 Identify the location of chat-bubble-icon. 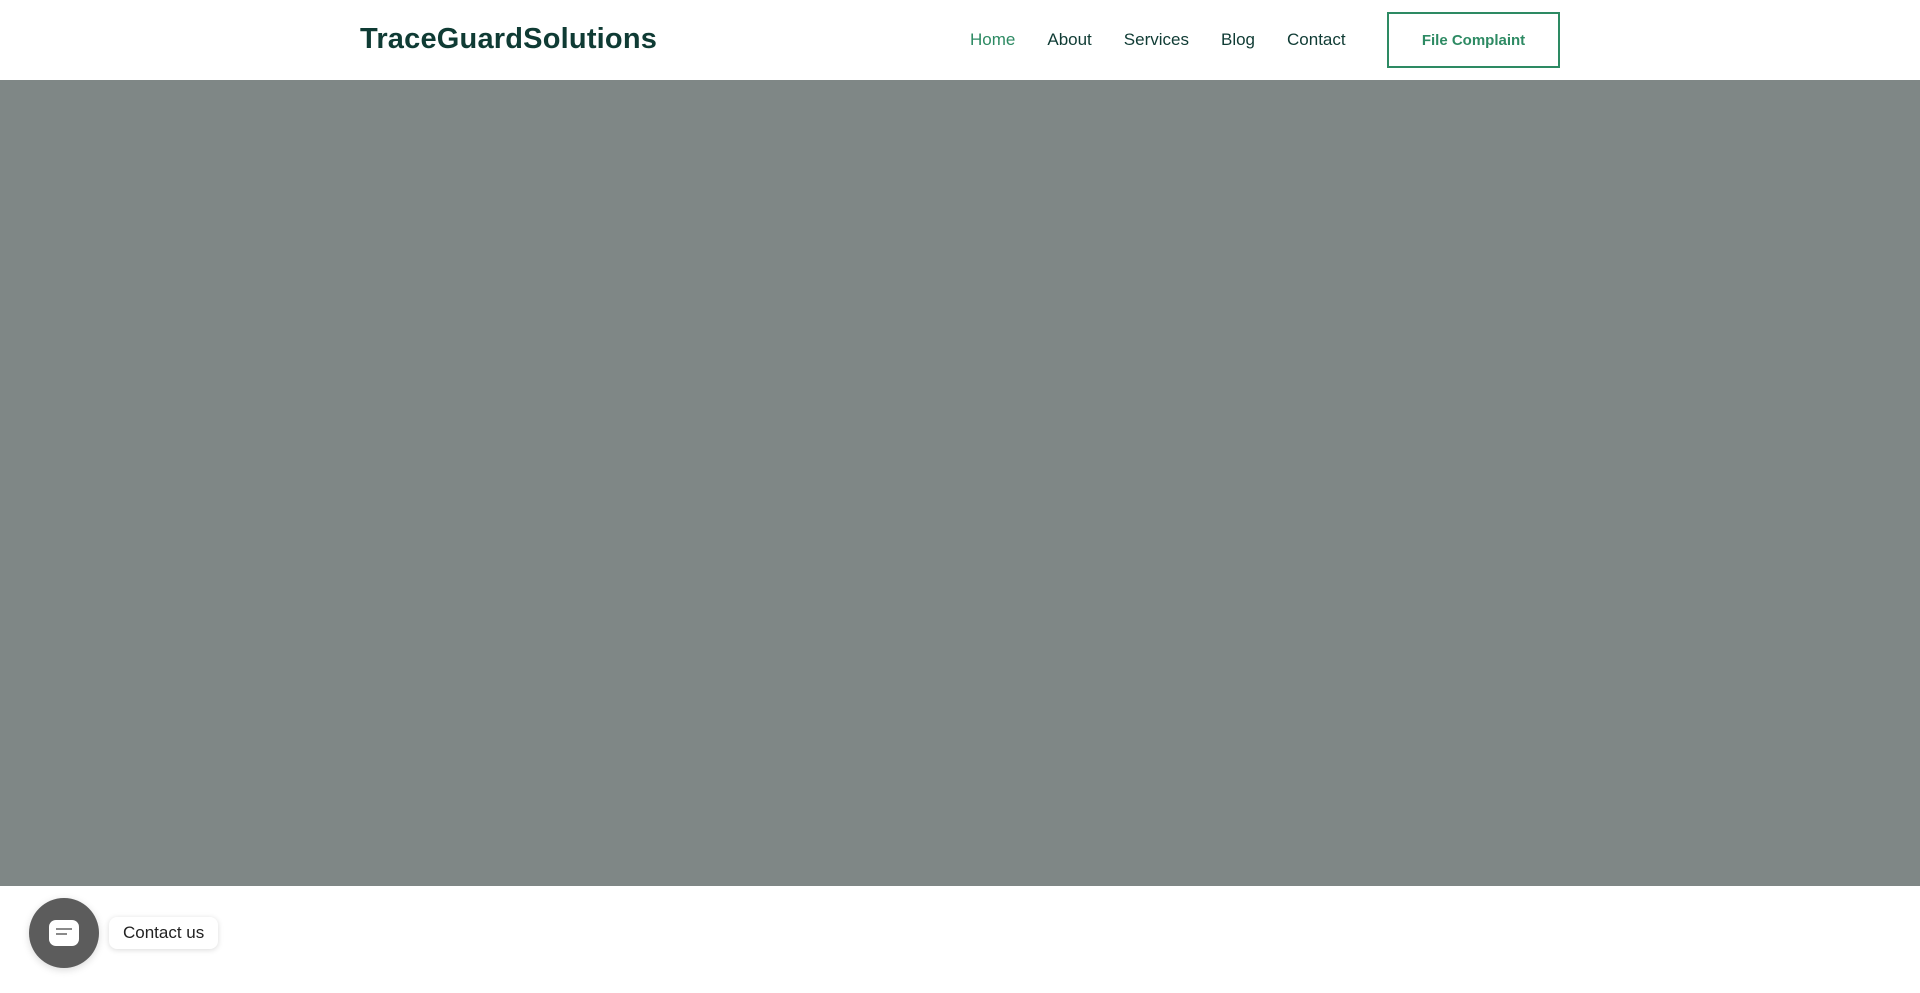
(64, 933).